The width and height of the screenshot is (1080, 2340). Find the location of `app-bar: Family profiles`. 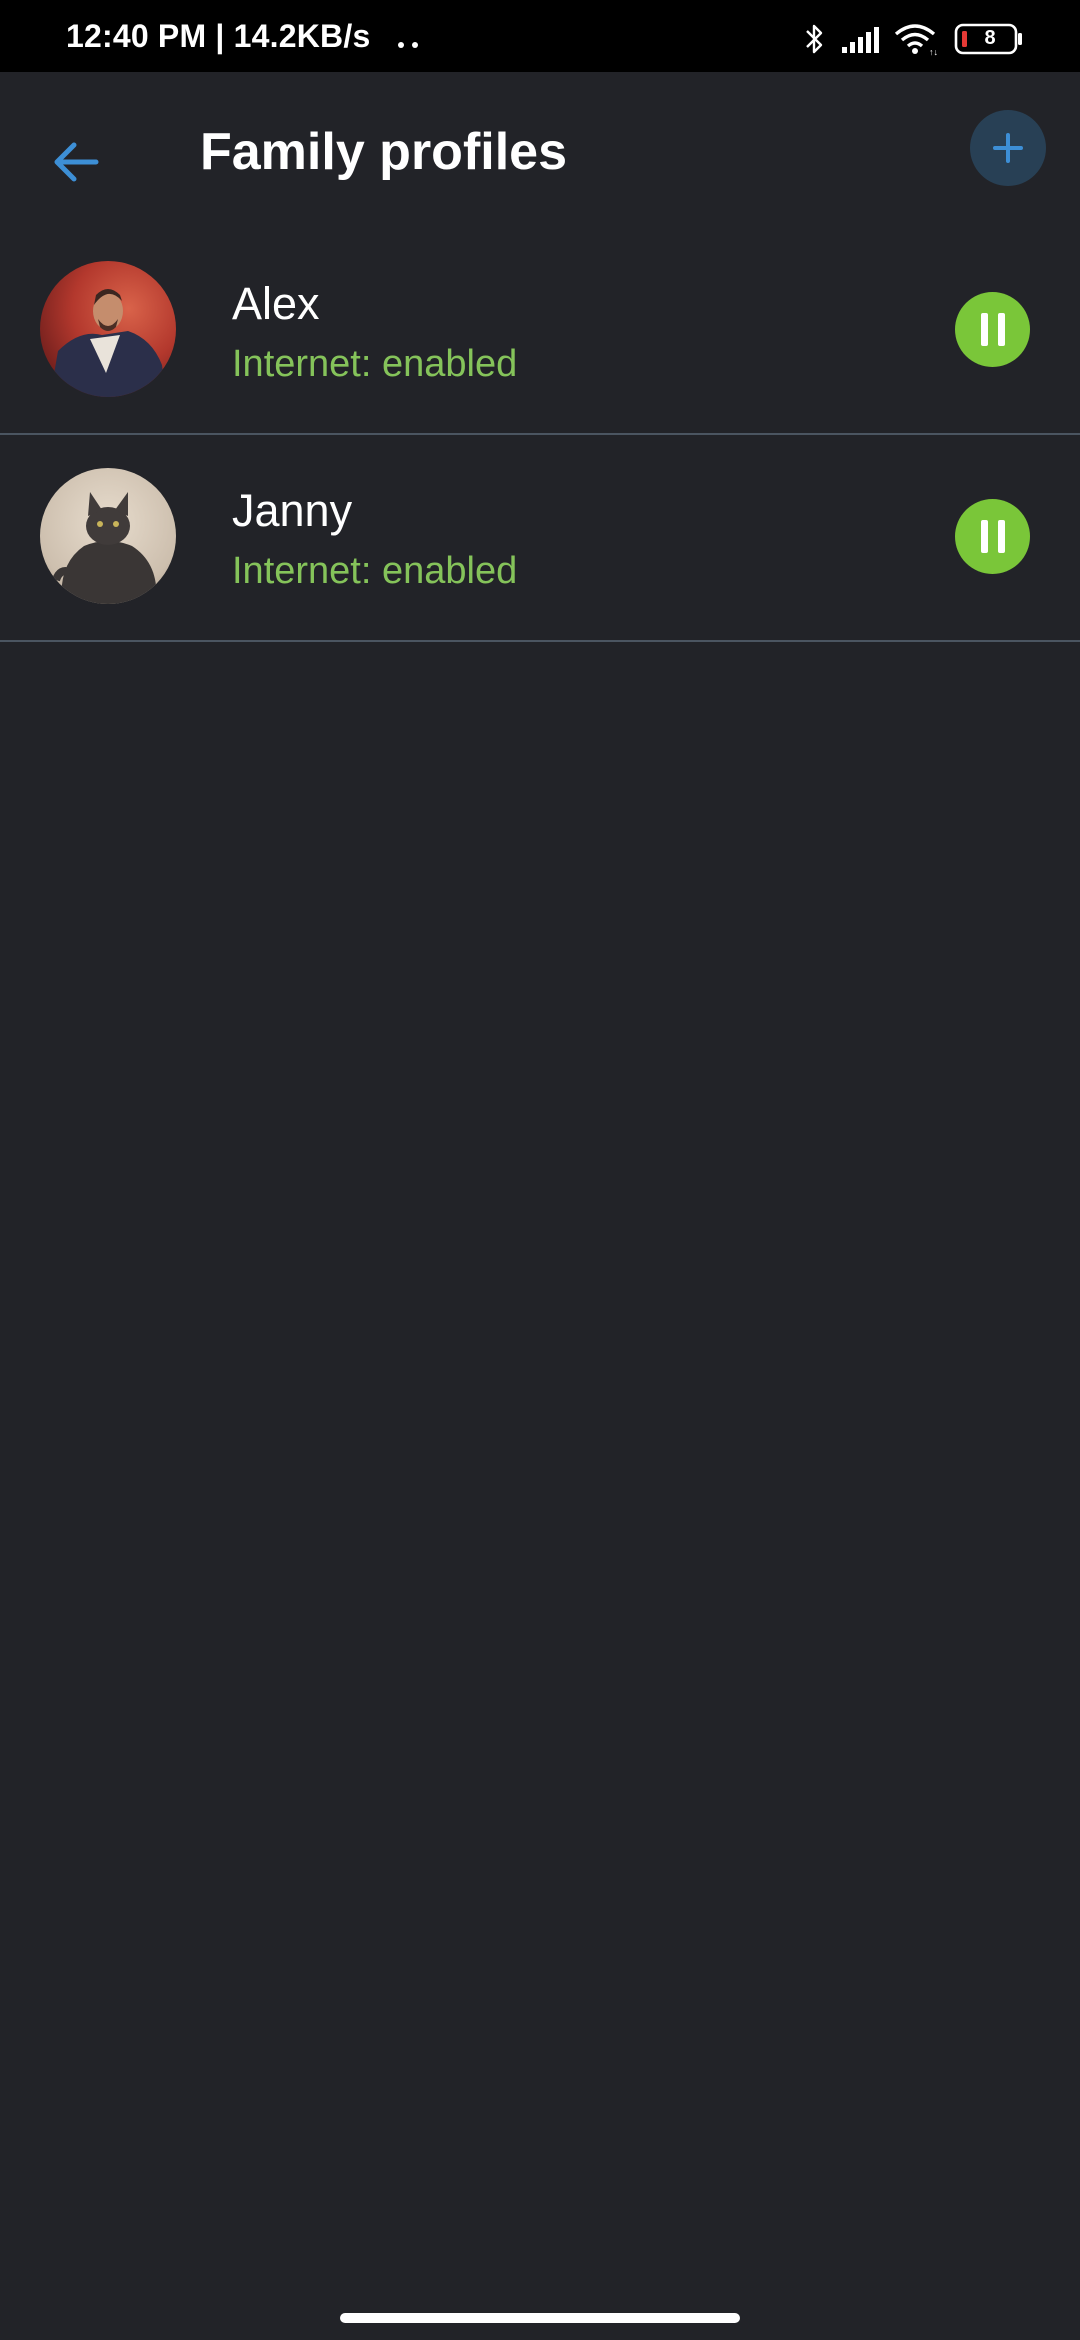

app-bar: Family profiles is located at coordinates (540, 152).